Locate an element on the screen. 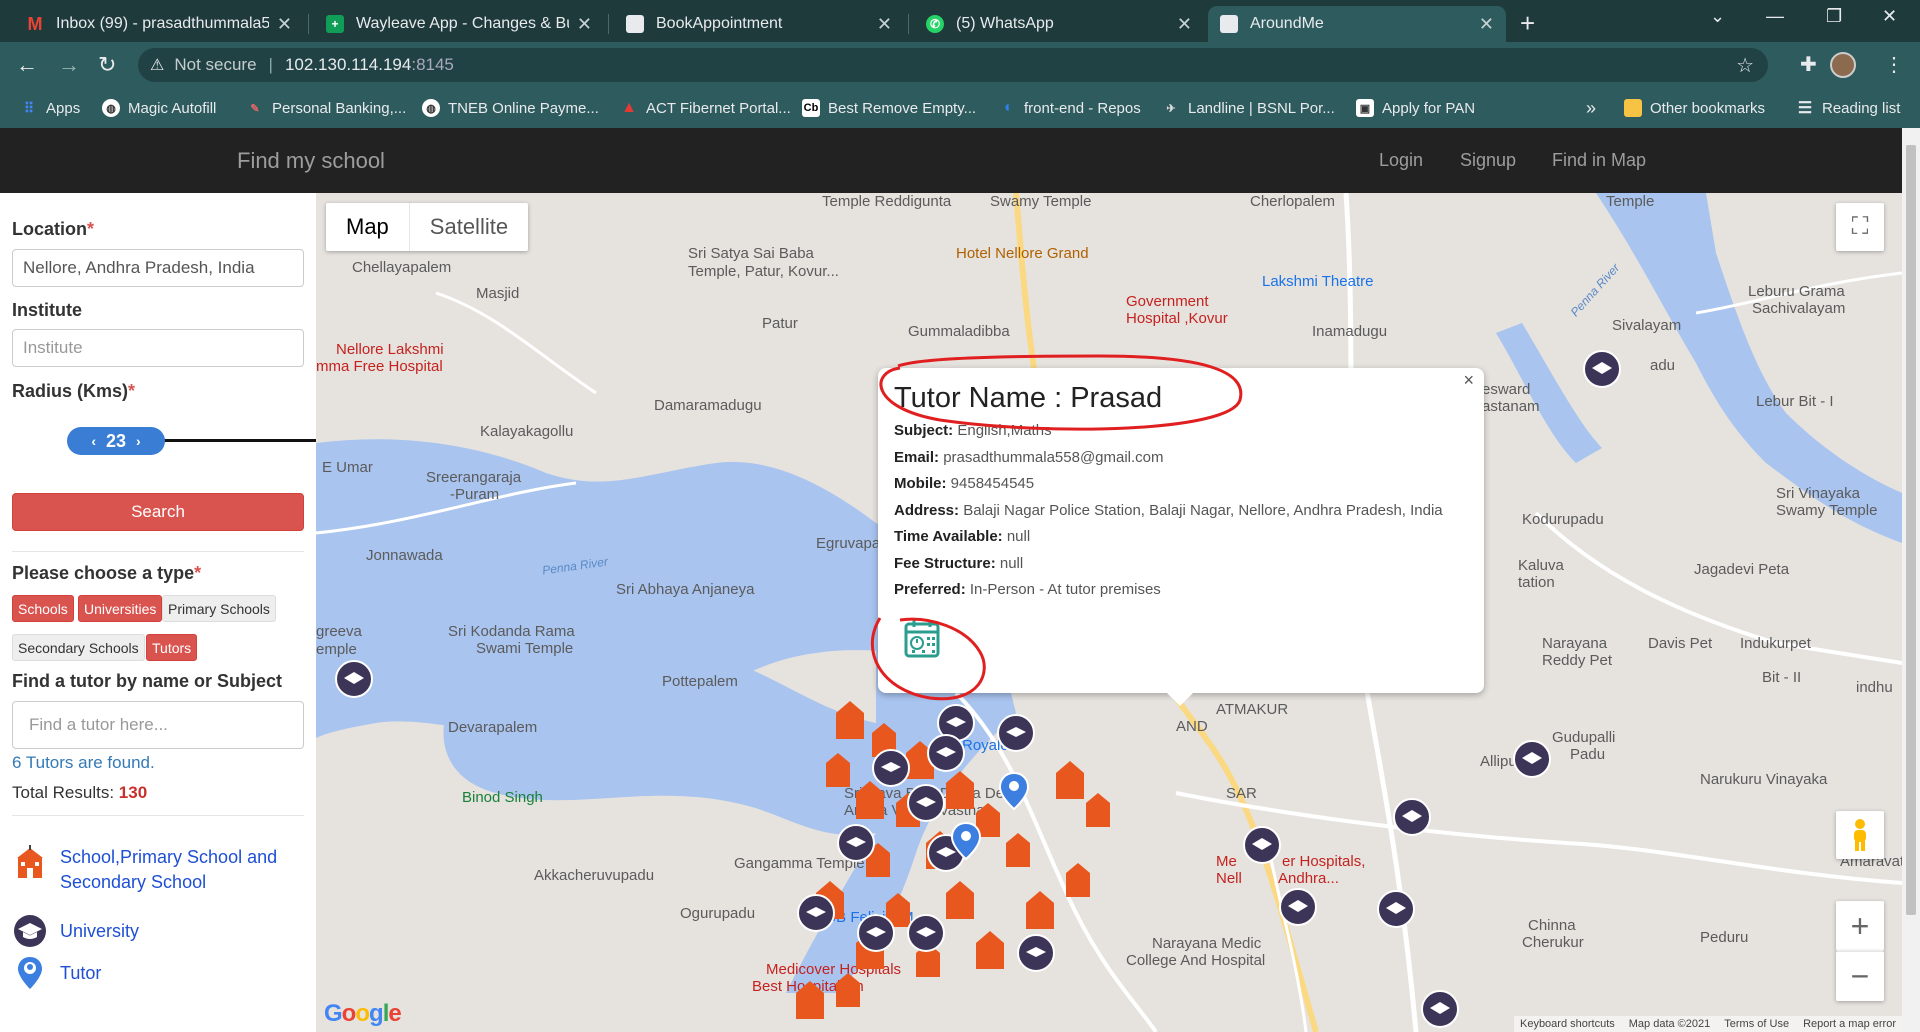 The image size is (1920, 1032). pegman-icon is located at coordinates (1860, 835).